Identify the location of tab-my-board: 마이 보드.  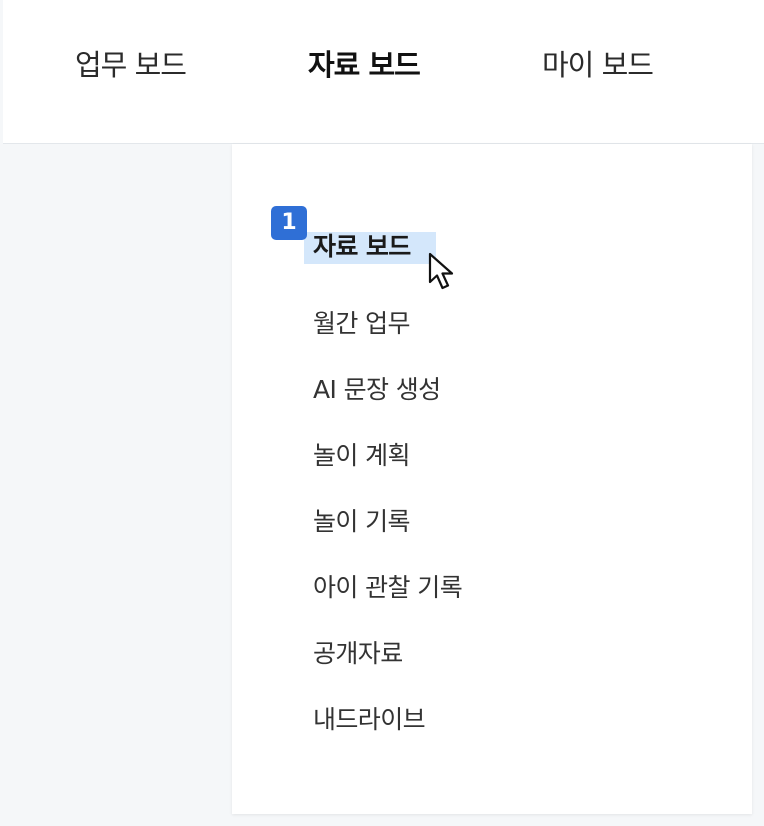
(598, 65).